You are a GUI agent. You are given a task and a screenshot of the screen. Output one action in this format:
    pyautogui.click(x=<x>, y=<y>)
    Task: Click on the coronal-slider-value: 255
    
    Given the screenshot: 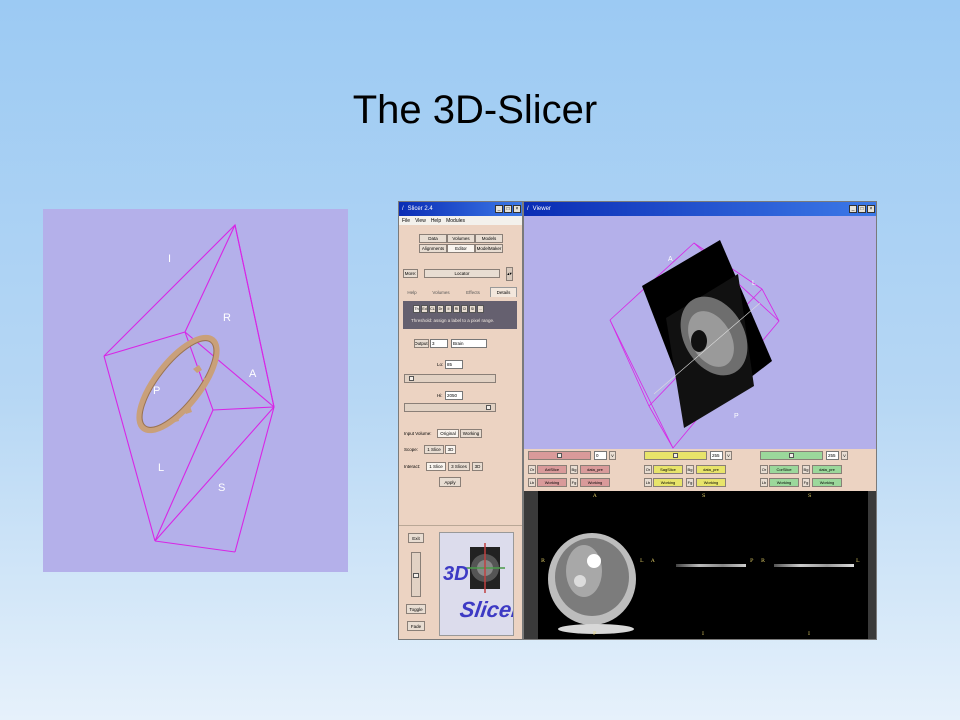 What is the action you would take?
    pyautogui.click(x=832, y=455)
    